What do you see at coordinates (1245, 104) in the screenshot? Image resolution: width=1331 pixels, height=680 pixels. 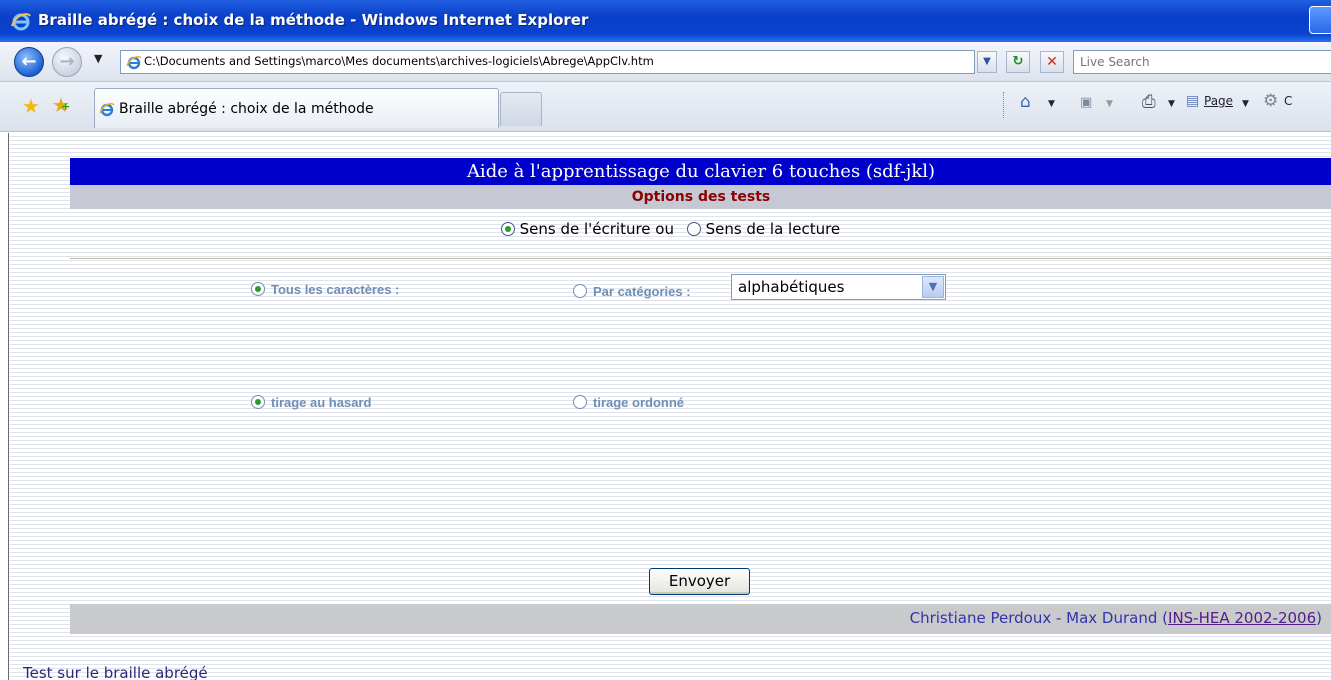 I see `page-dropdown-icon: ▼` at bounding box center [1245, 104].